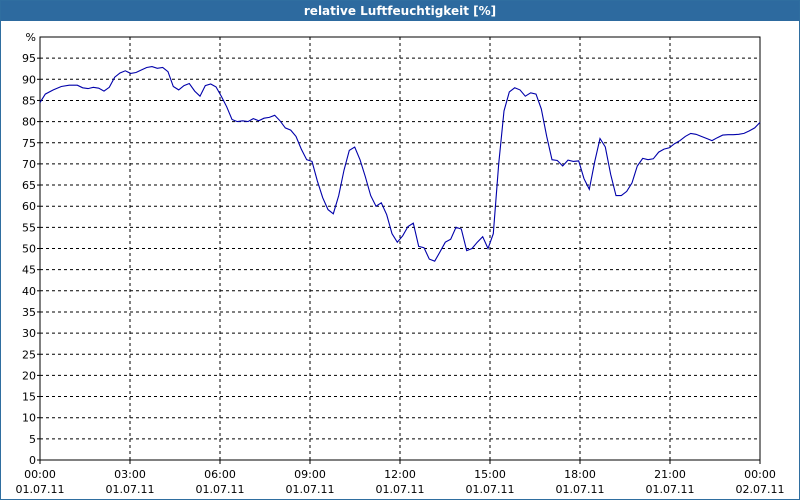  What do you see at coordinates (29, 143) in the screenshot?
I see `y-tick-label: 75` at bounding box center [29, 143].